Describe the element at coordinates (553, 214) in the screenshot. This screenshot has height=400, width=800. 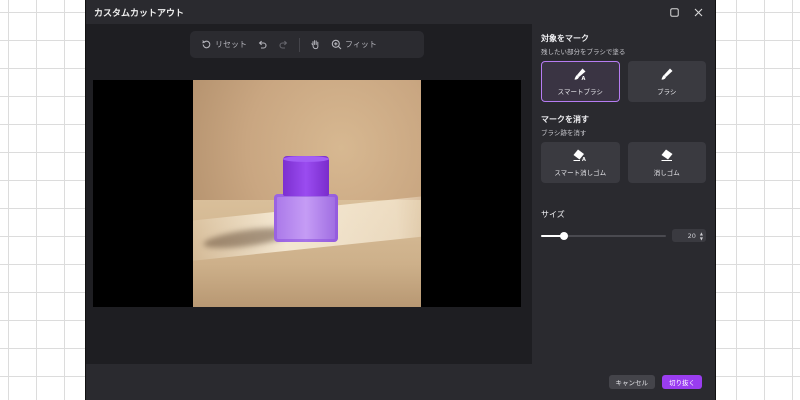
I see `size-label: サイズ` at that location.